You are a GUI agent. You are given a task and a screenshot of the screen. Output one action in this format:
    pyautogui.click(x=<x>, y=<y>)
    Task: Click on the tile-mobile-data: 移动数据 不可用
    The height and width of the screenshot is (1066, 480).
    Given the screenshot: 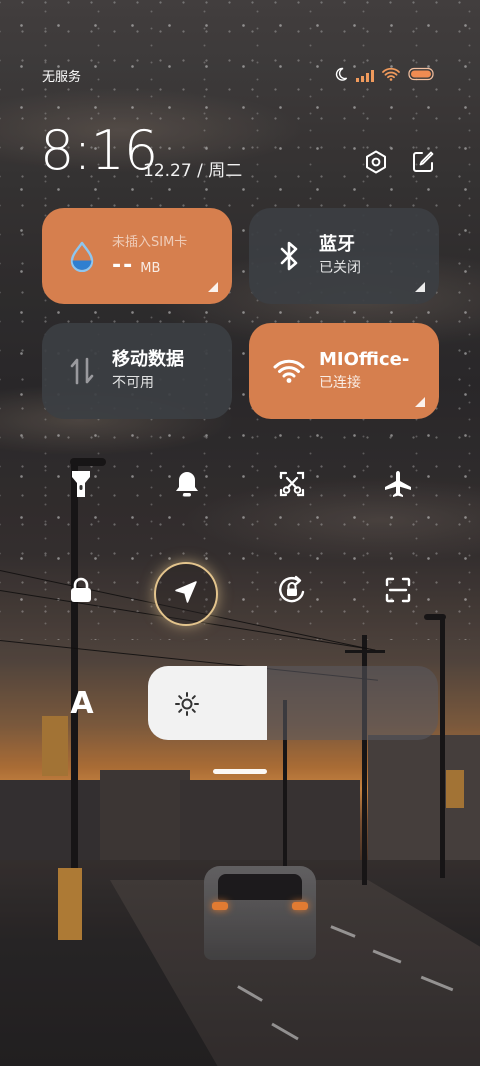 What is the action you would take?
    pyautogui.click(x=137, y=371)
    